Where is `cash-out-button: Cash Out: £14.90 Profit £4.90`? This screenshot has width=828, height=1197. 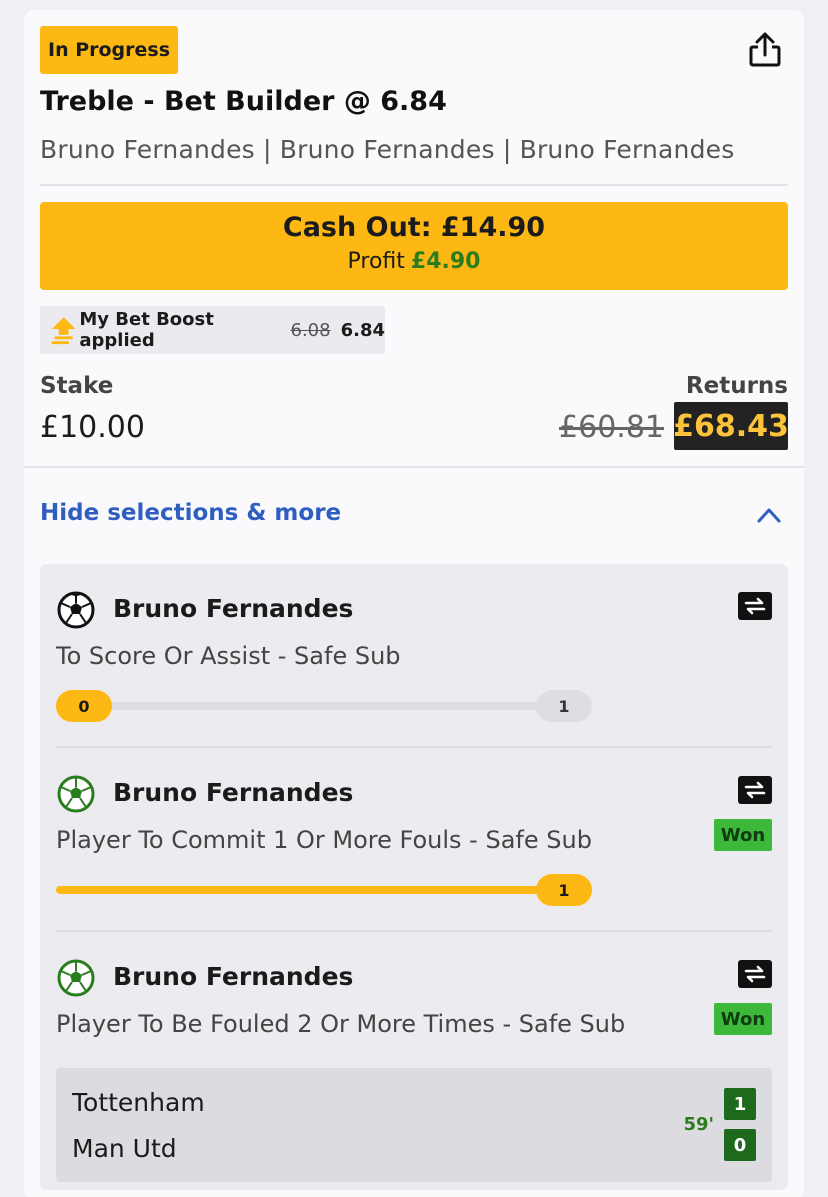 cash-out-button: Cash Out: £14.90 Profit £4.90 is located at coordinates (414, 246).